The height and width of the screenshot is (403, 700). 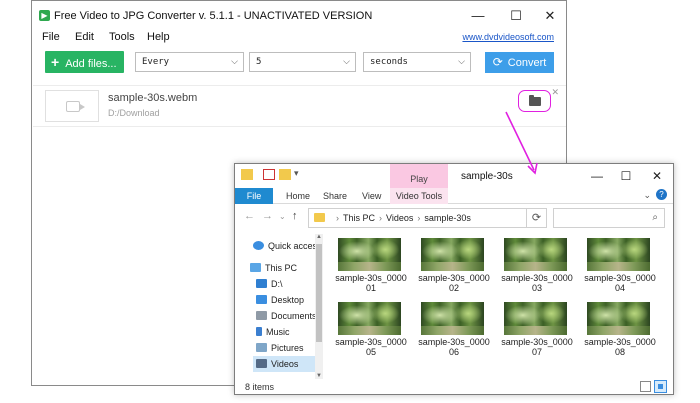 I want to click on file-tile: sample-30s_0000 04, so click(x=620, y=265).